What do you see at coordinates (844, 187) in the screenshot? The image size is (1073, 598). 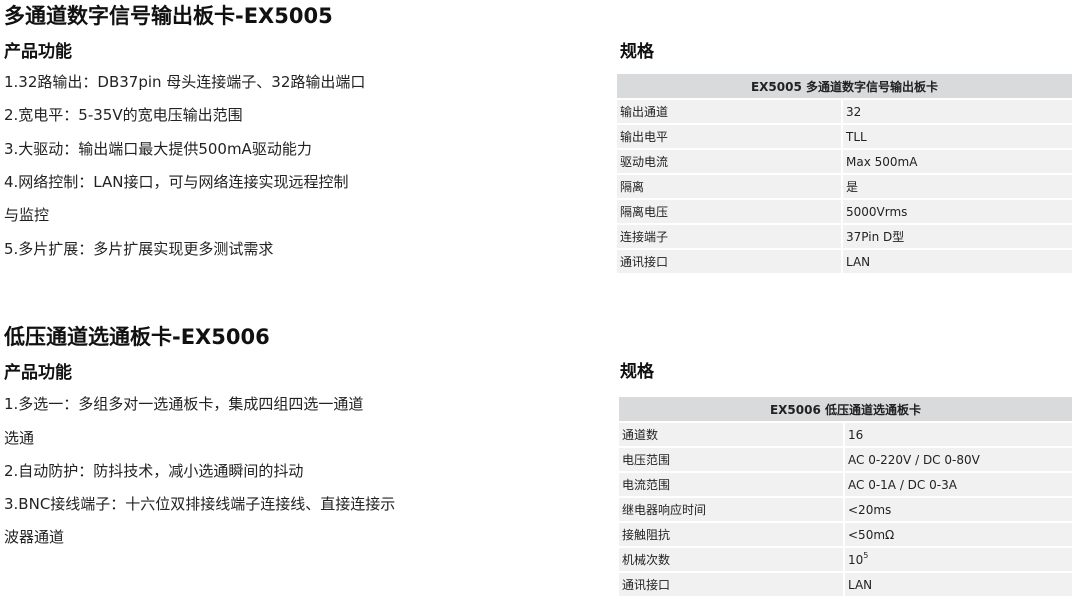 I see `table-row: 隔离是` at bounding box center [844, 187].